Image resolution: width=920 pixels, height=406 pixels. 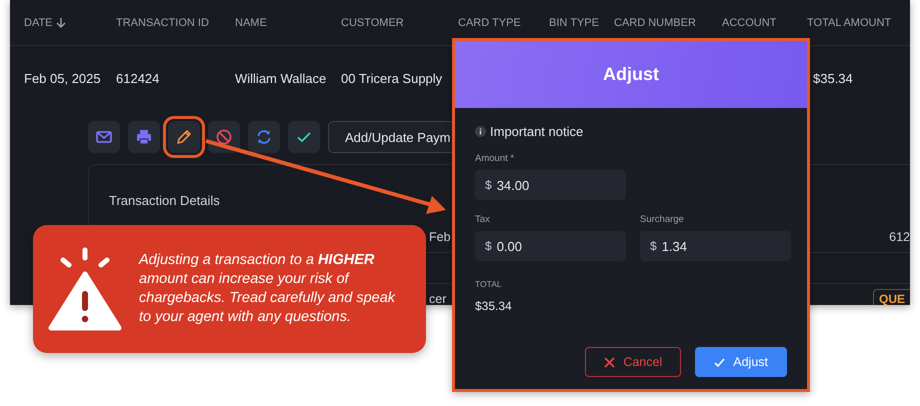 I want to click on printer-icon, so click(x=144, y=137).